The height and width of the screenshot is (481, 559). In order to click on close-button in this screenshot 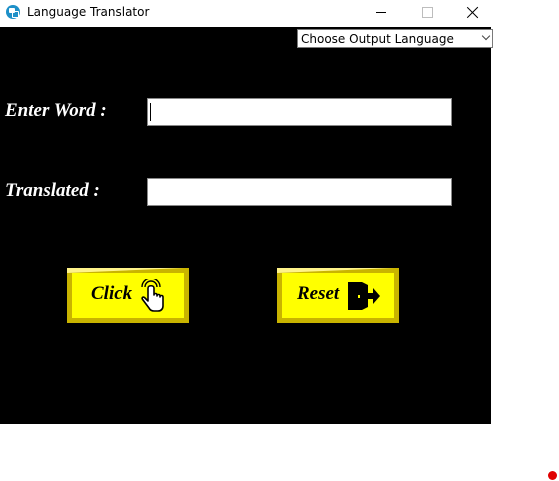, I will do `click(473, 13)`.